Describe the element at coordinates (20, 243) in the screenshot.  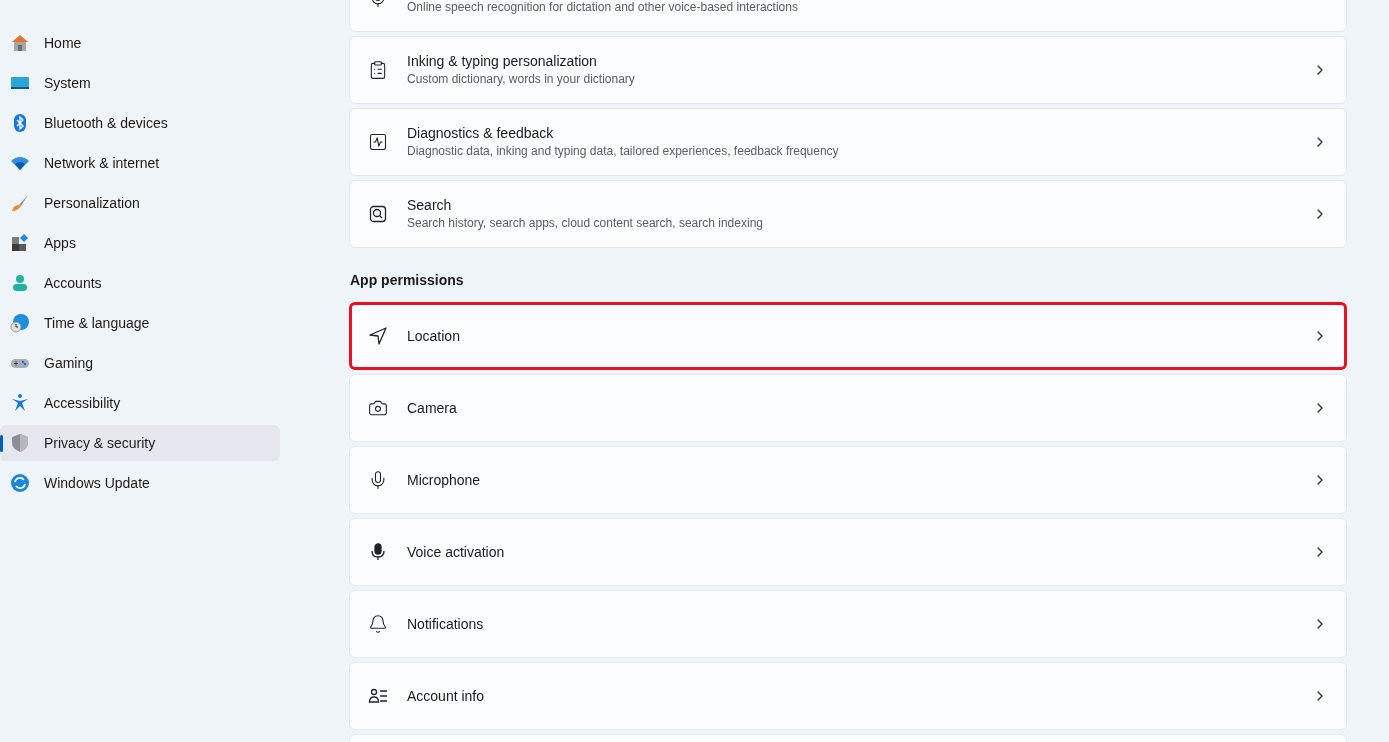
I see `apps-icon` at that location.